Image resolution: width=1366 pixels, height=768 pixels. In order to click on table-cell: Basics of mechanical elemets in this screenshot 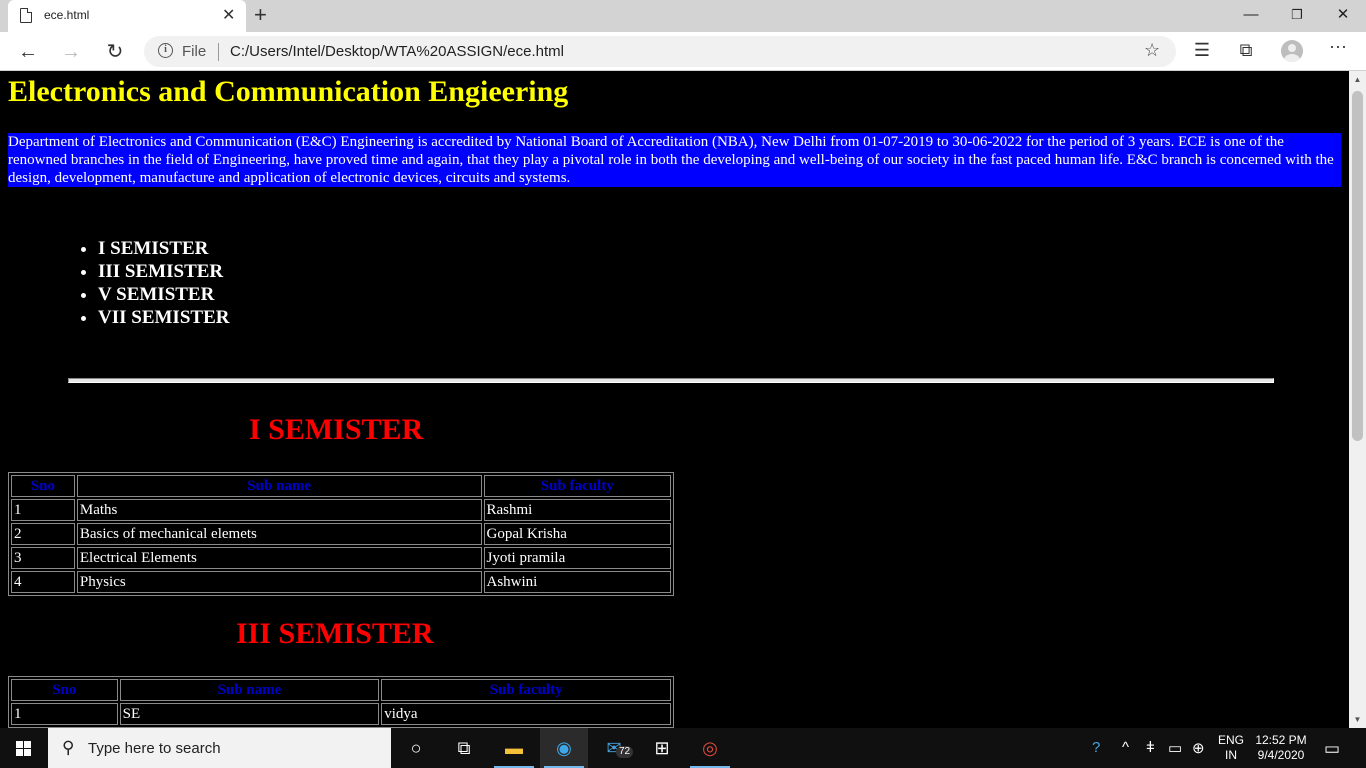, I will do `click(279, 534)`.